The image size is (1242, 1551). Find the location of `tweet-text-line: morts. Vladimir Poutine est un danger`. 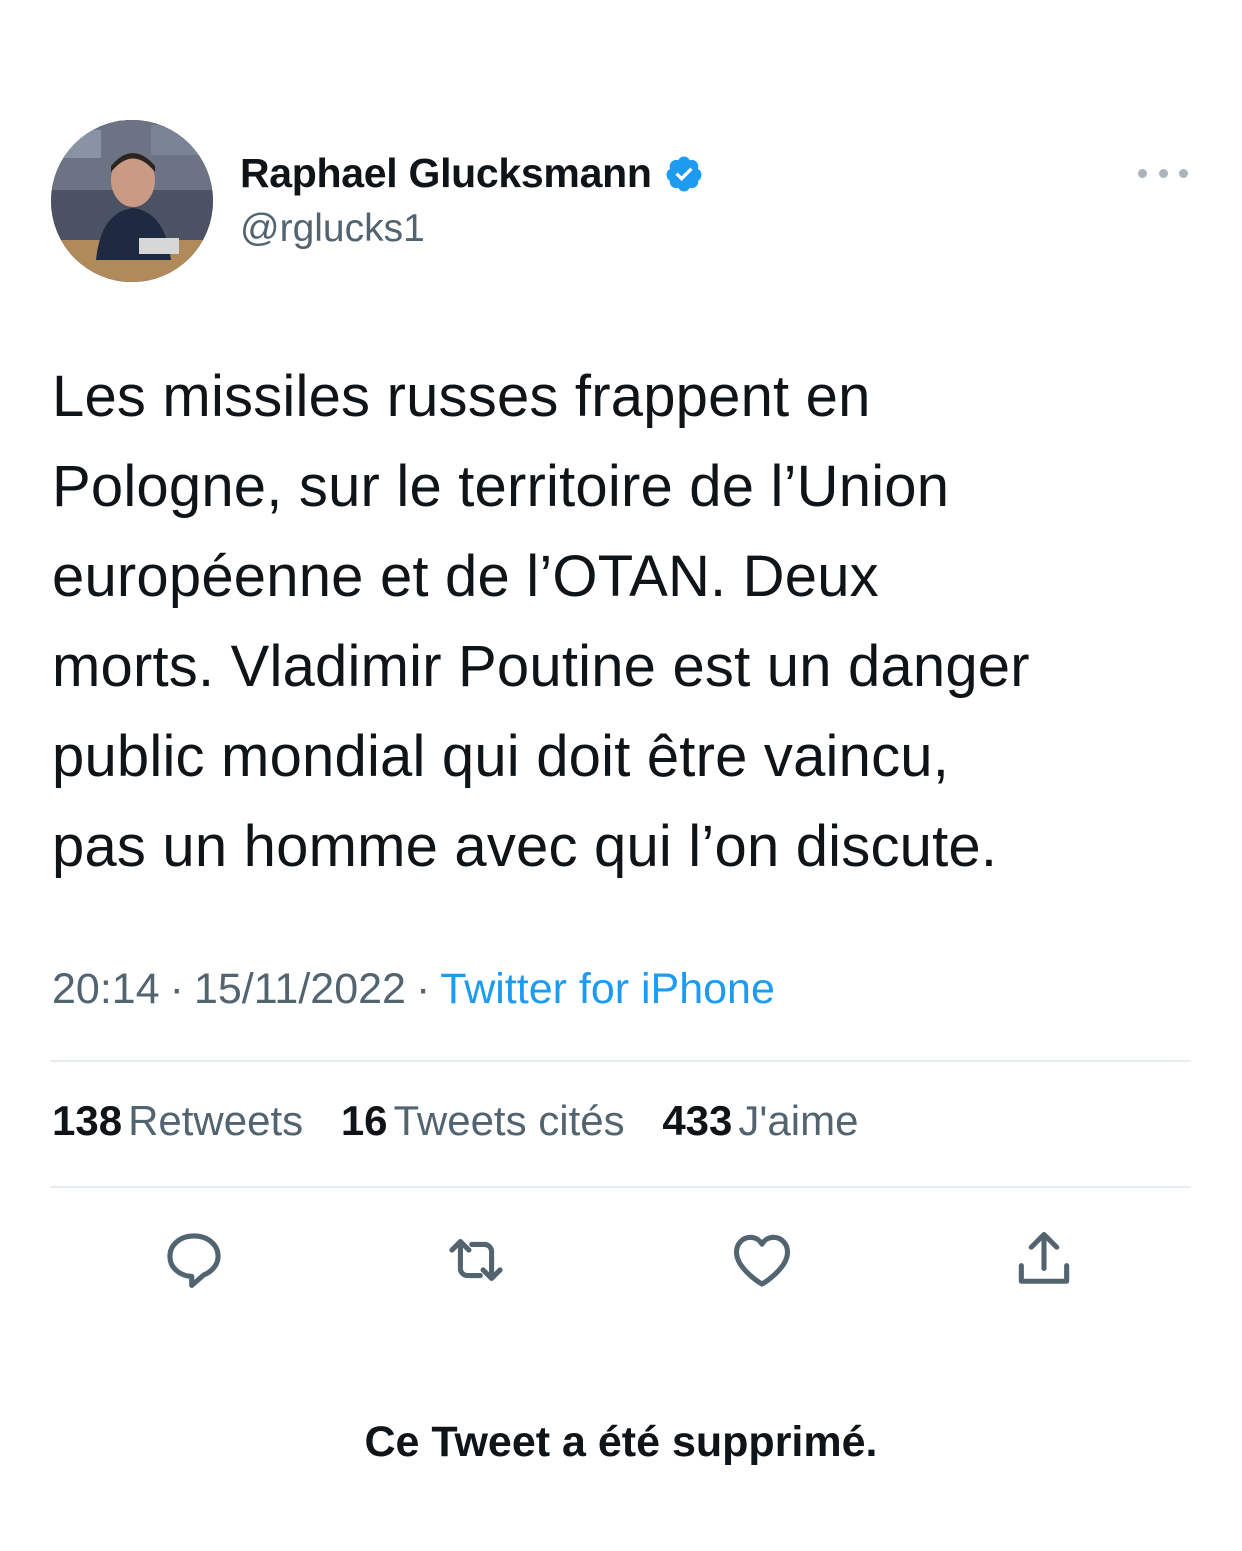

tweet-text-line: morts. Vladimir Poutine est un danger is located at coordinates (541, 666).